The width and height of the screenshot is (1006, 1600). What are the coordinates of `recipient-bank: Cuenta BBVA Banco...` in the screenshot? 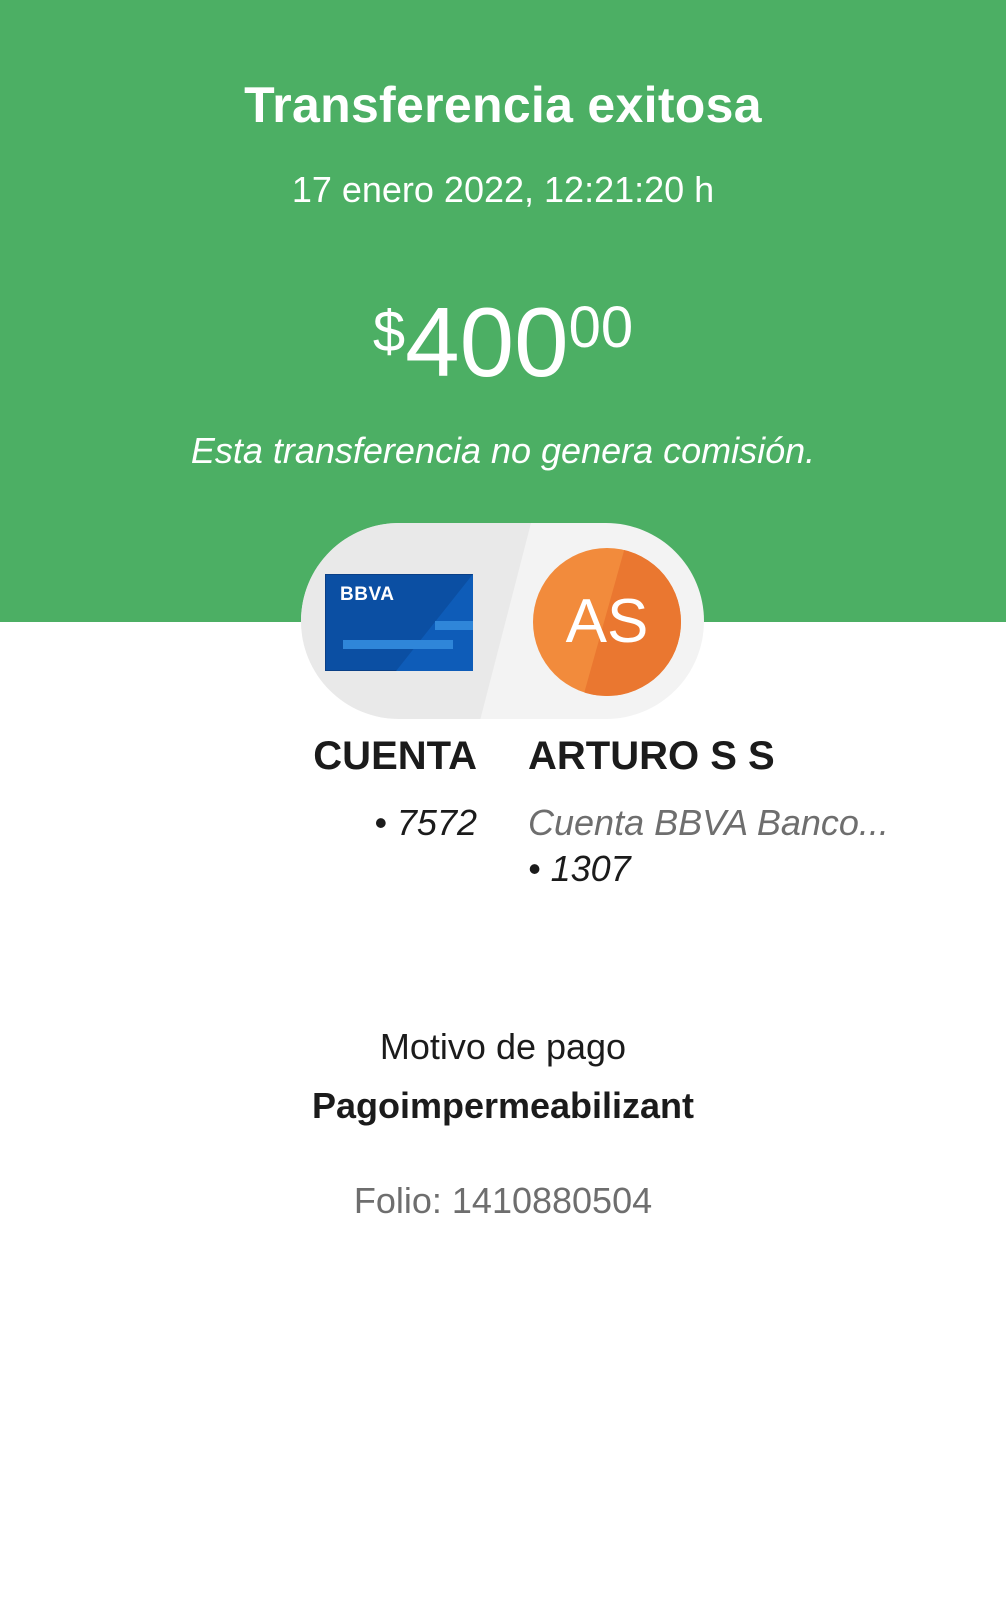 It's located at (708, 822).